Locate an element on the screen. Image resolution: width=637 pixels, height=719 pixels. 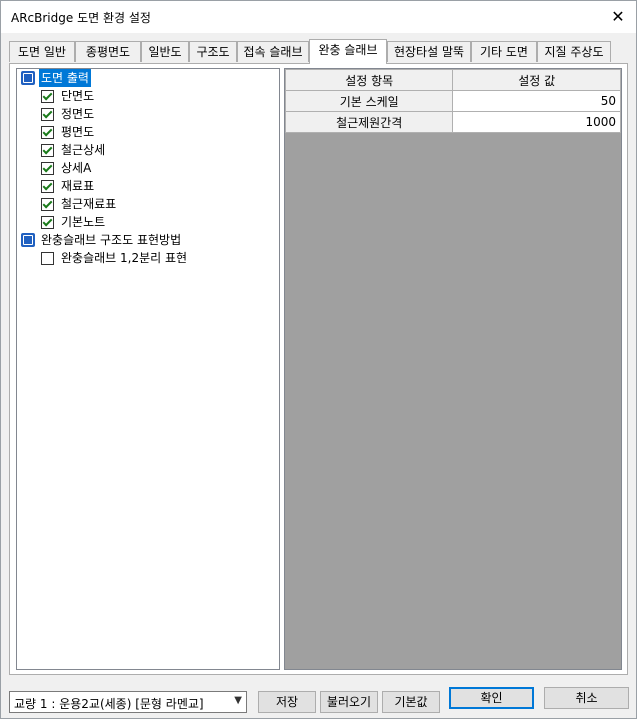
tree-item-label: 기본노트 is located at coordinates (83, 222).